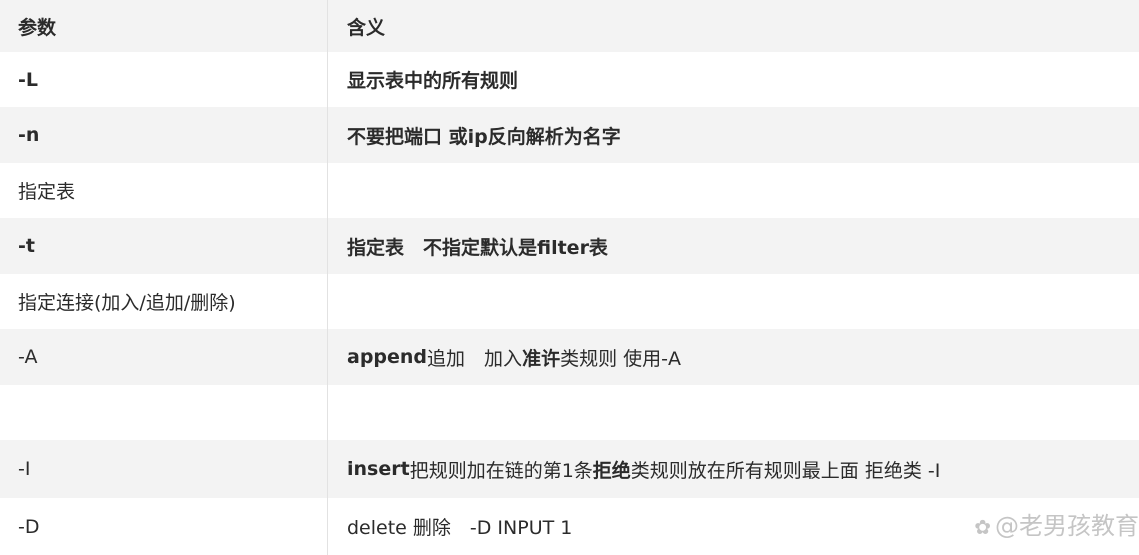 The width and height of the screenshot is (1139, 555). I want to click on table-row: -L 显示表中的所有规则, so click(569, 79).